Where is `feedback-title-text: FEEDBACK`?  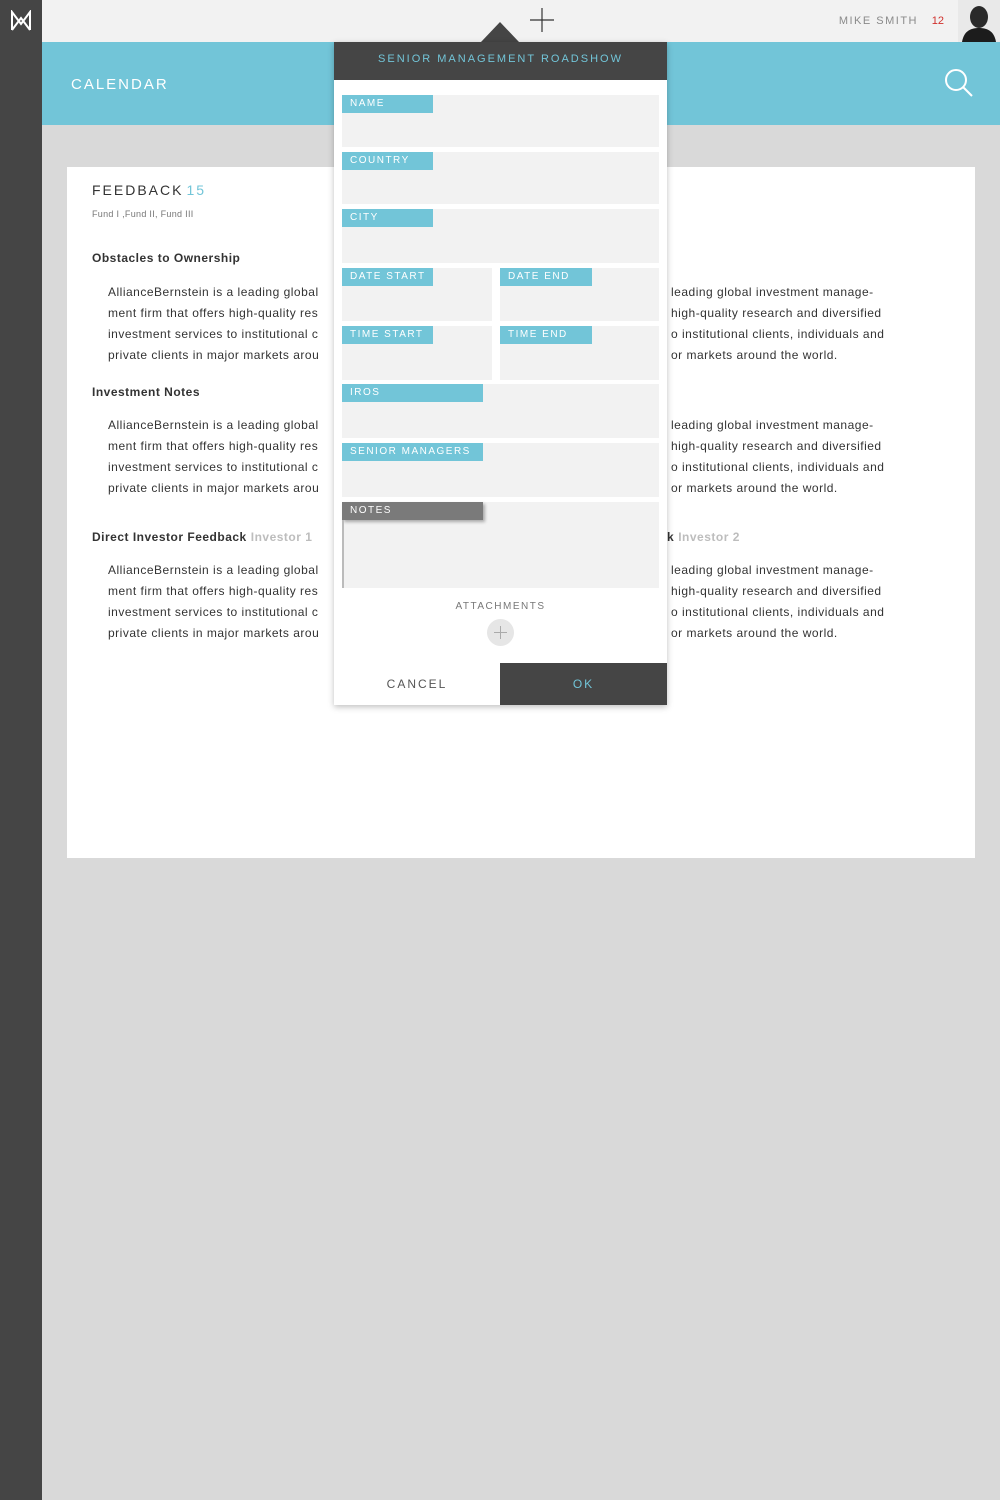
feedback-title-text: FEEDBACK is located at coordinates (138, 190).